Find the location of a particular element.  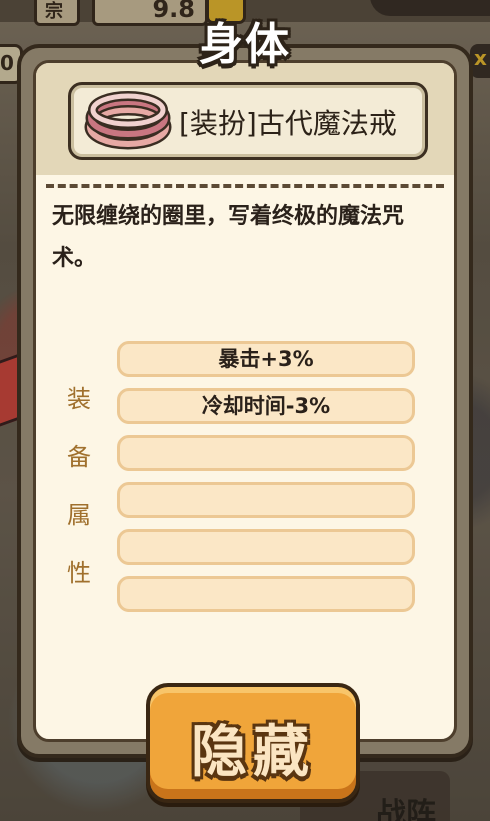

equipment-attributes-label: 装 备 属 性 is located at coordinates (79, 486).